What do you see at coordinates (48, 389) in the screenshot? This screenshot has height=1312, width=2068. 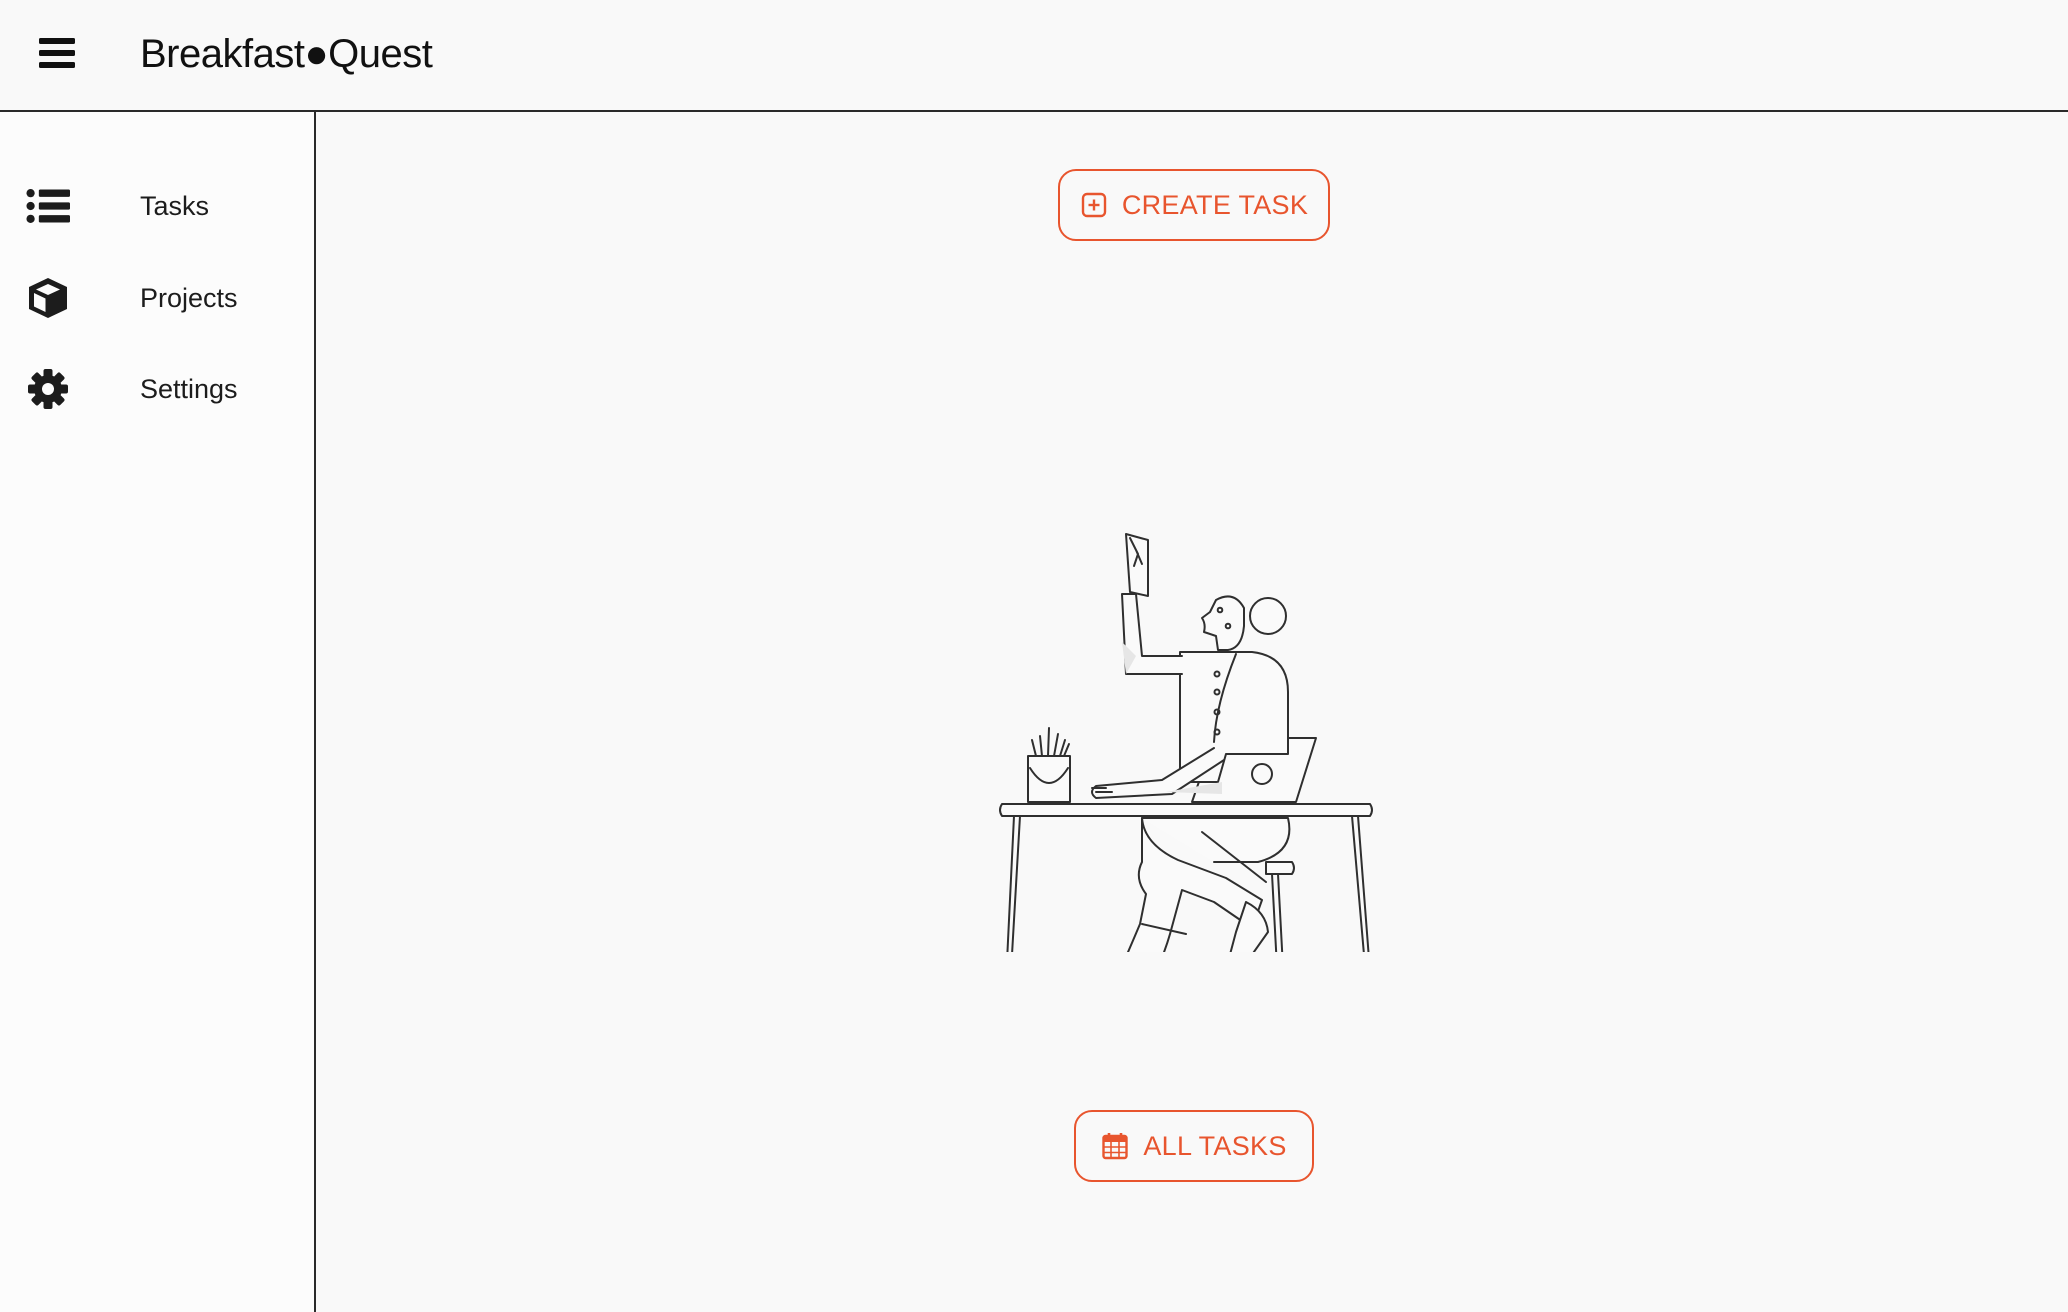 I see `gear-icon` at bounding box center [48, 389].